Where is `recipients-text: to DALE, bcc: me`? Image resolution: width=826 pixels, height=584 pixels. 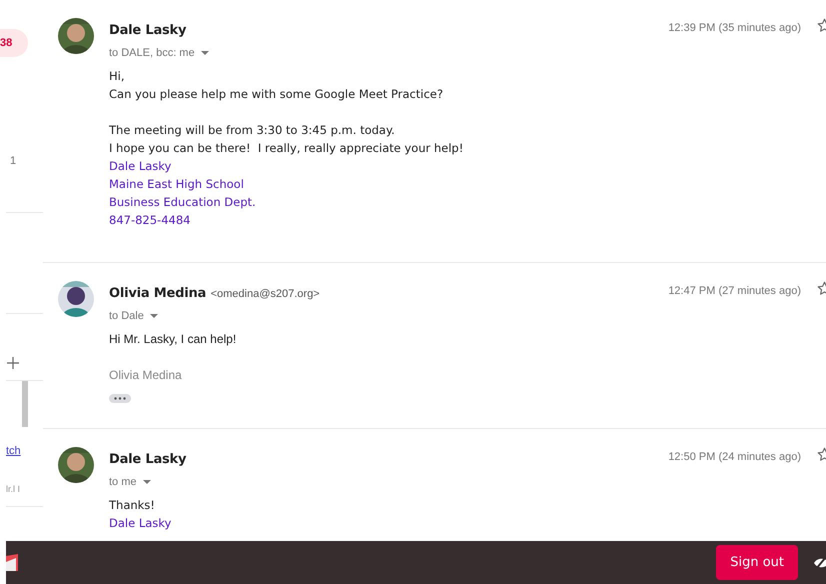 recipients-text: to DALE, bcc: me is located at coordinates (152, 53).